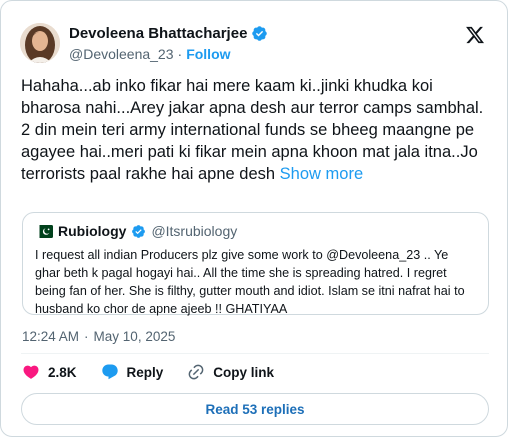  What do you see at coordinates (31, 372) in the screenshot?
I see `heart-icon` at bounding box center [31, 372].